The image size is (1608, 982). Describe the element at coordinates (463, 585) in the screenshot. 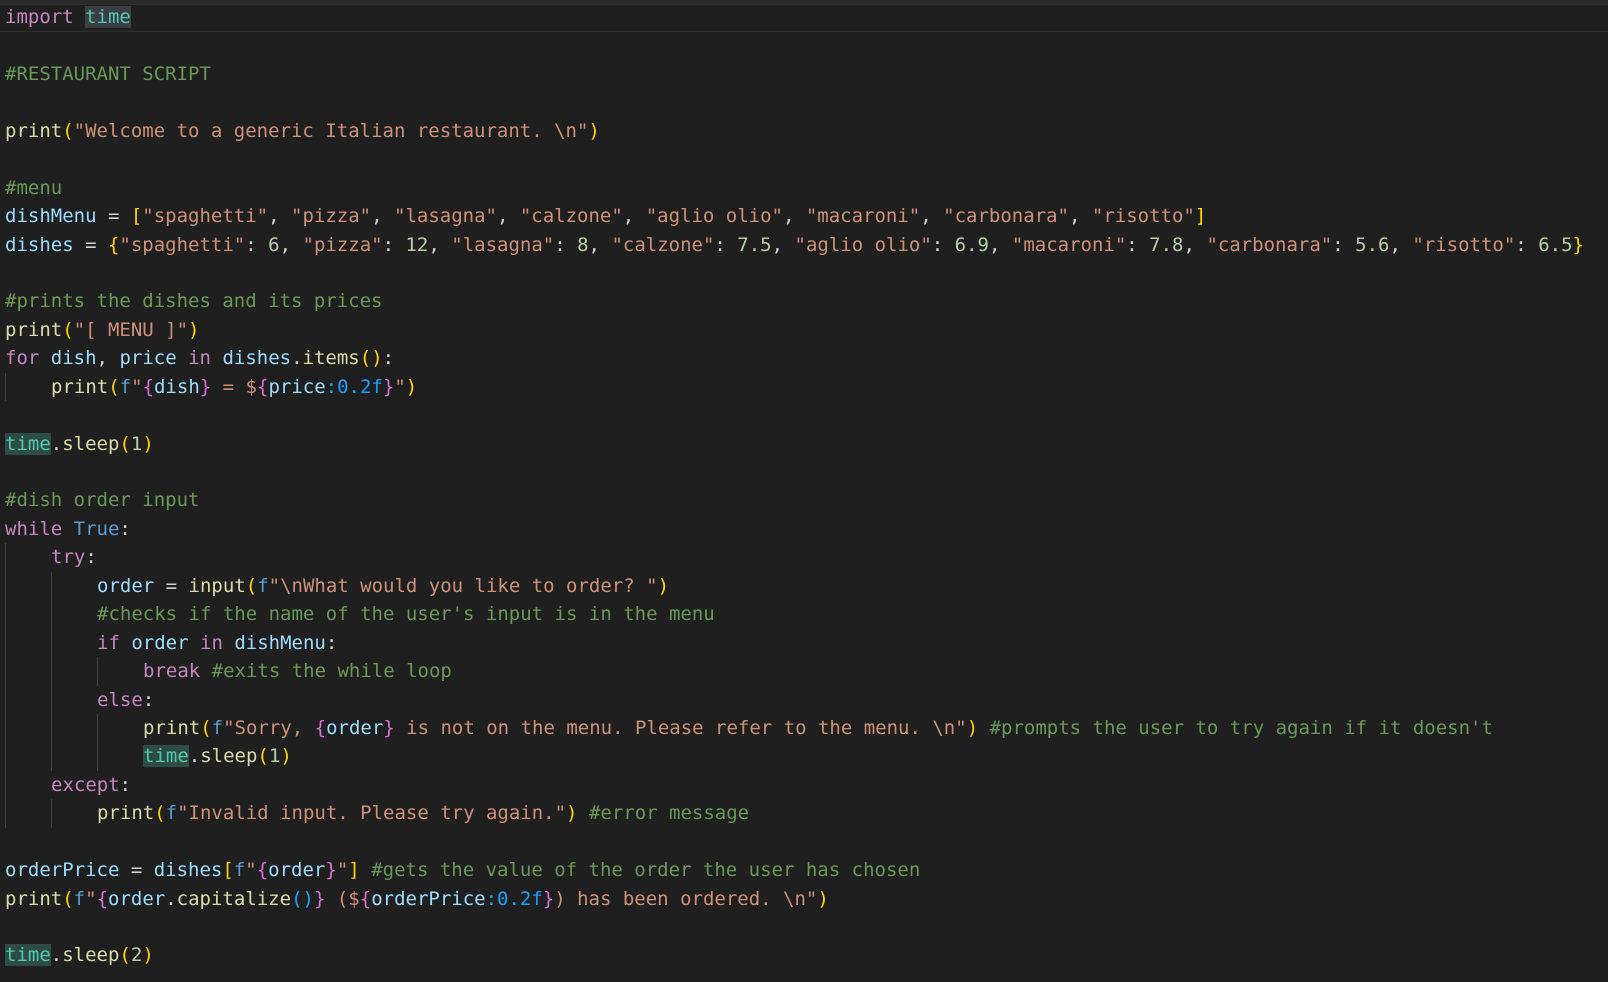

I see `code-token-string: "\nWhat would you like to order? "` at that location.